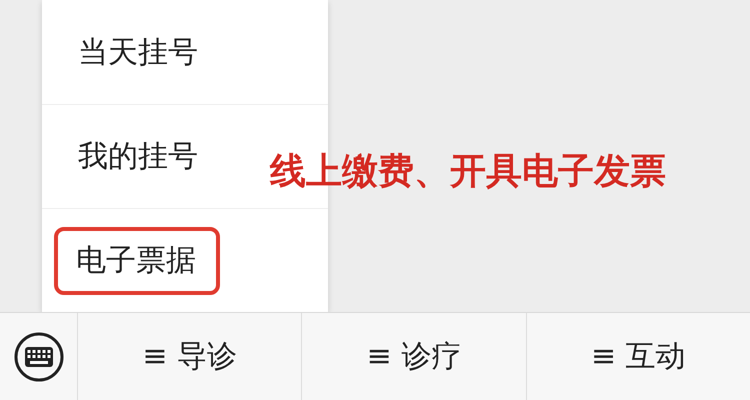 The image size is (750, 400). Describe the element at coordinates (138, 156) in the screenshot. I see `menu-item: 我的挂号` at that location.